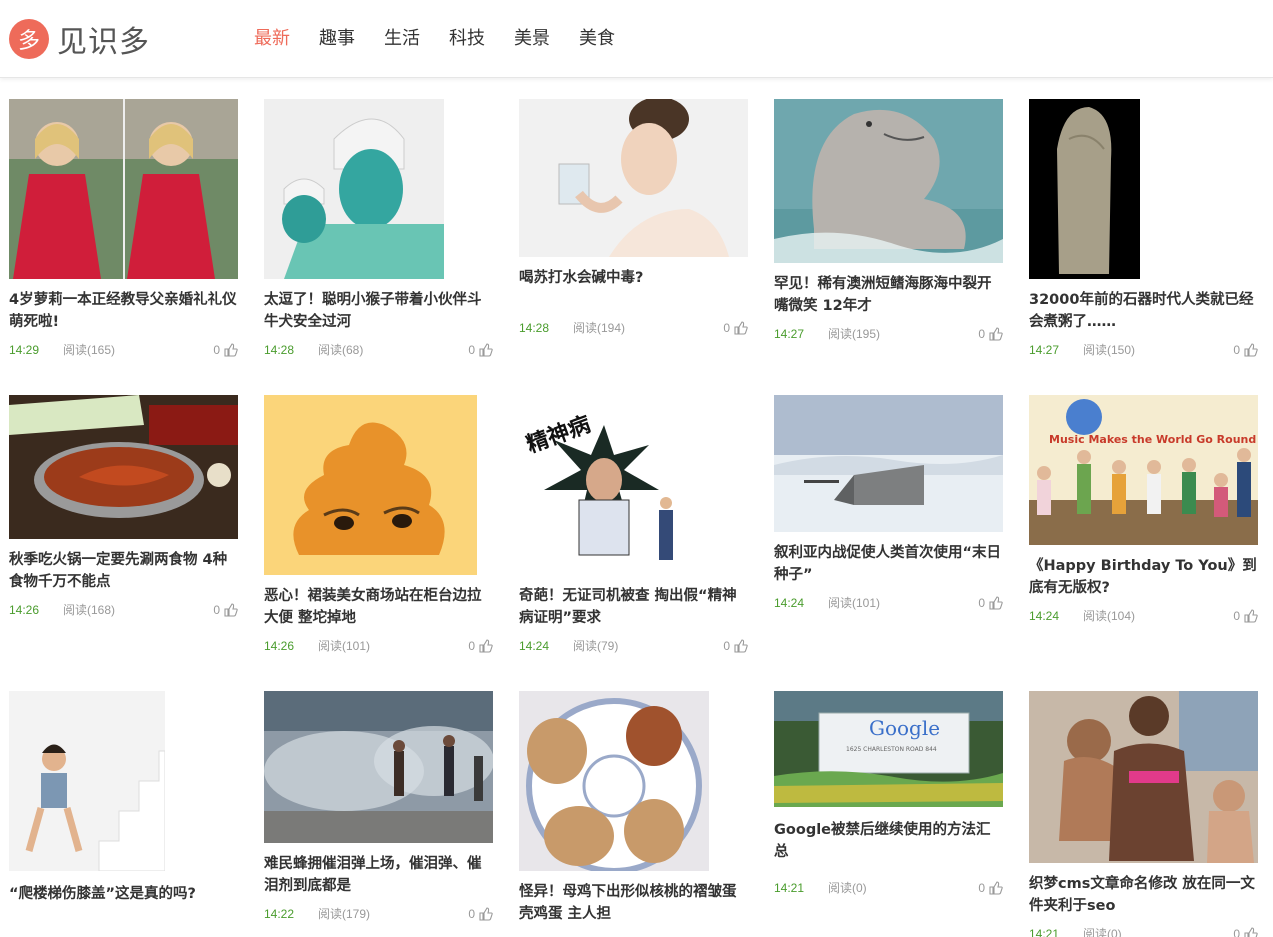  Describe the element at coordinates (344, 914) in the screenshot. I see `article-read-count: 阅读(179)` at that location.